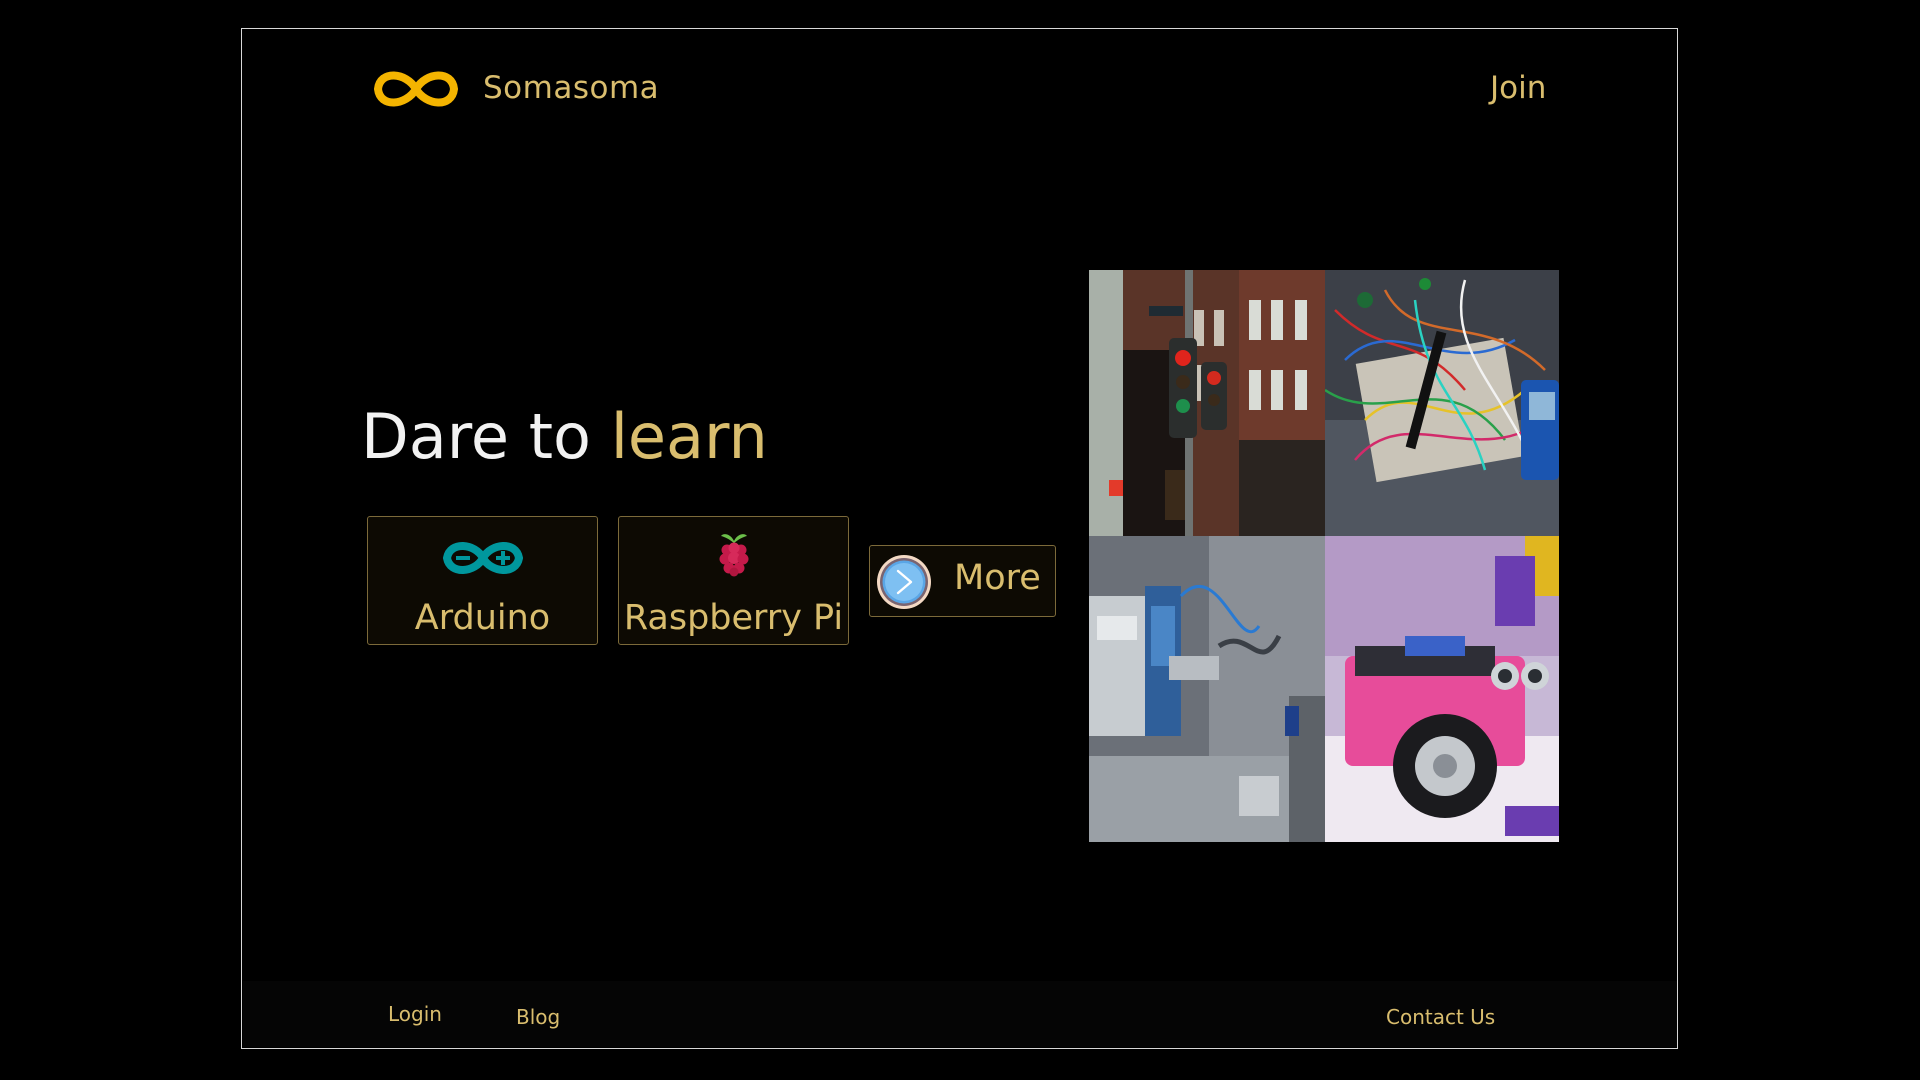  What do you see at coordinates (476, 436) in the screenshot?
I see `headline-text: Dare to` at bounding box center [476, 436].